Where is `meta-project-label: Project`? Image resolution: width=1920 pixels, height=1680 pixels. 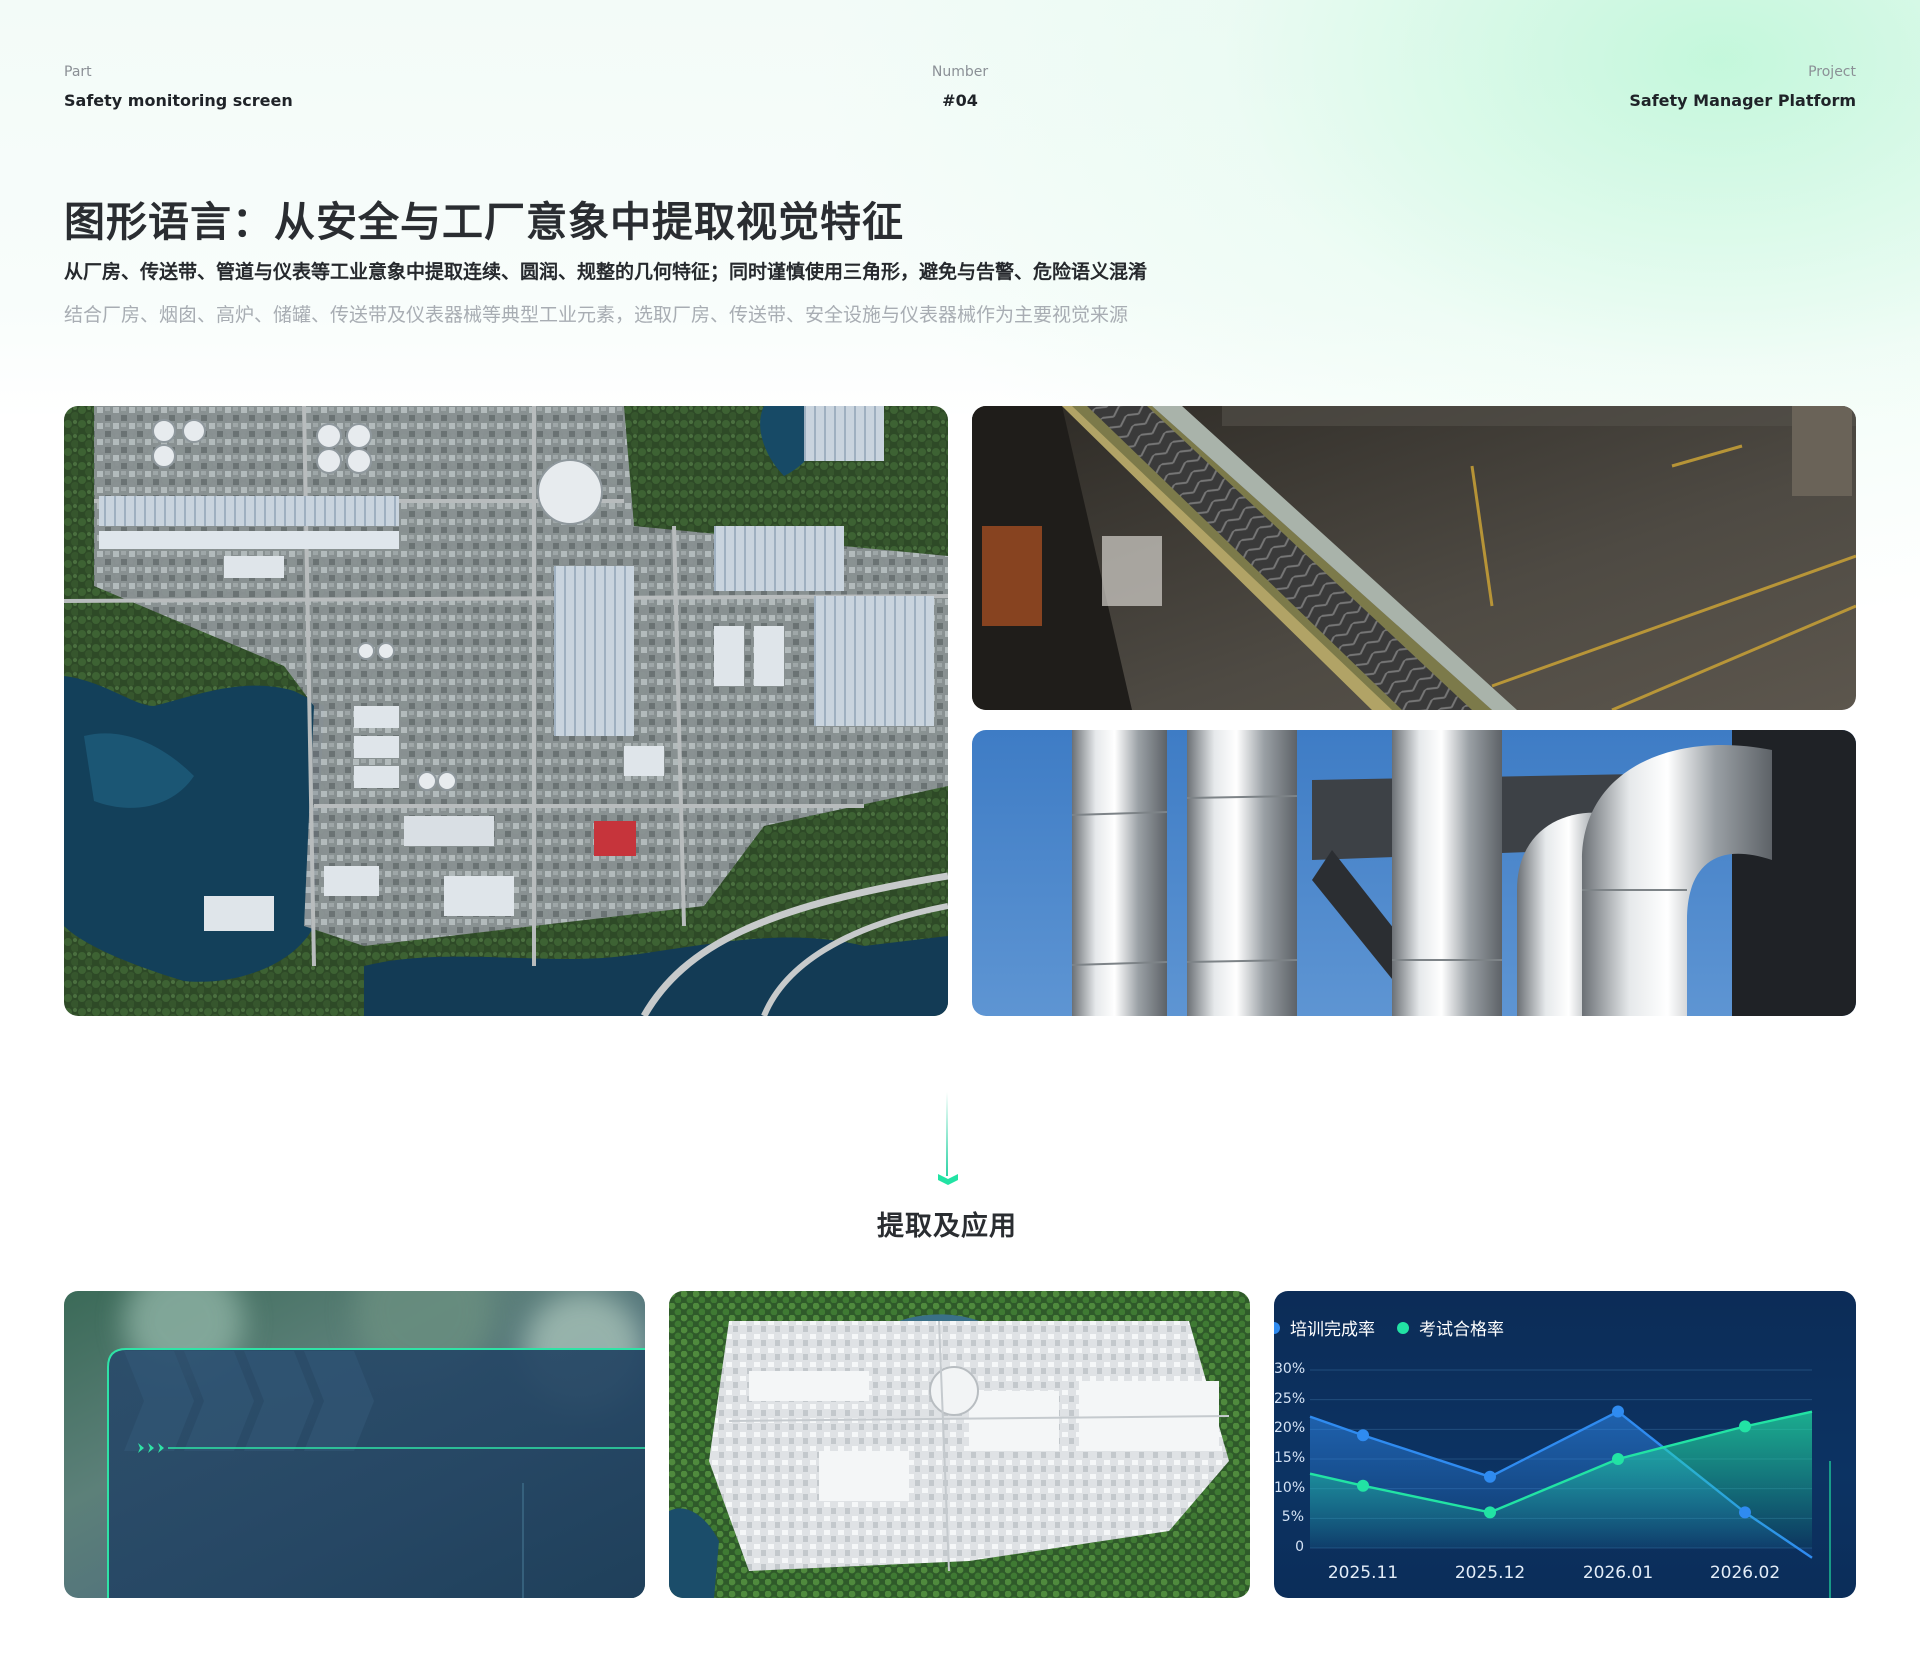 meta-project-label: Project is located at coordinates (1832, 72).